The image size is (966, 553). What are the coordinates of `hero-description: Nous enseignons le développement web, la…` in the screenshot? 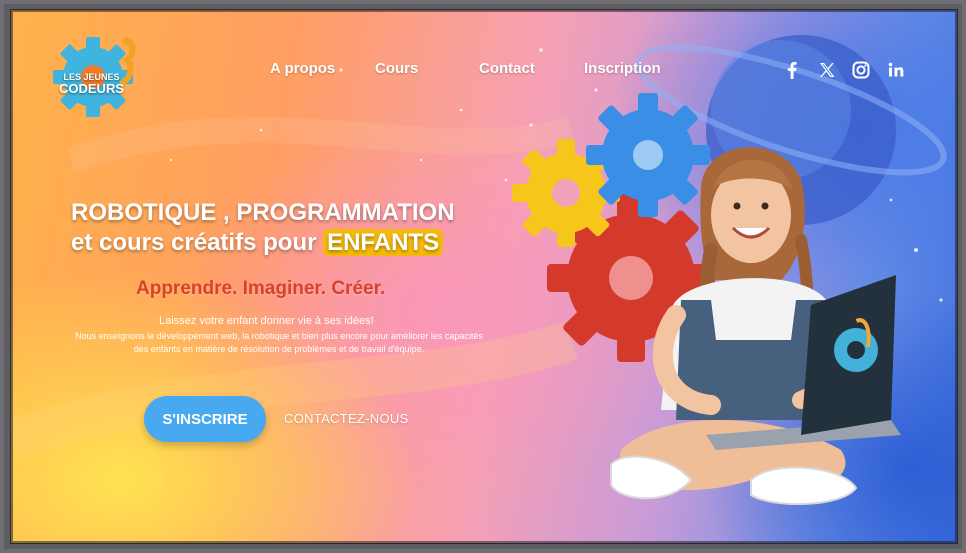 It's located at (279, 342).